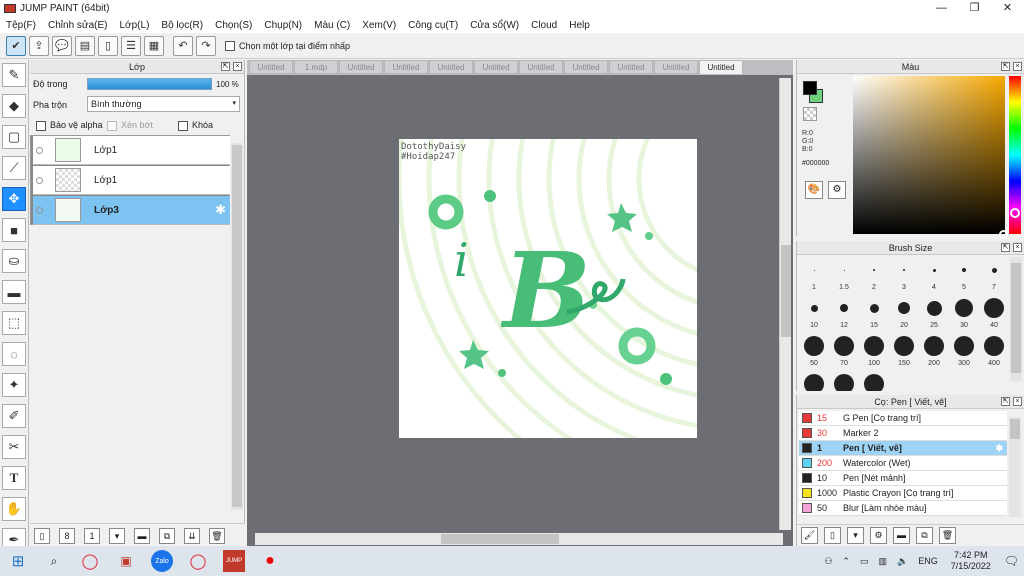  What do you see at coordinates (206, 45) in the screenshot?
I see `redo-icon: ↷` at bounding box center [206, 45].